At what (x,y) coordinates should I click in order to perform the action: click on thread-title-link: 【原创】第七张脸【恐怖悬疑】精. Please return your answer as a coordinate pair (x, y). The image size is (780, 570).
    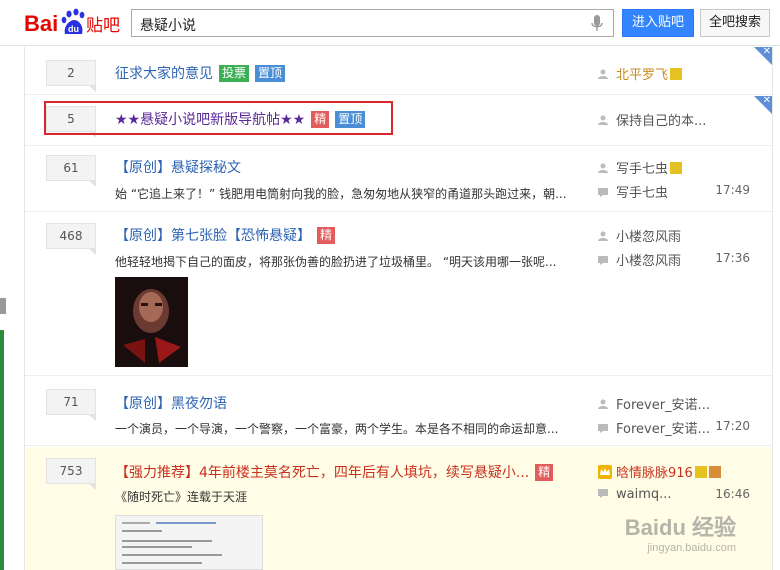
    Looking at the image, I should click on (225, 235).